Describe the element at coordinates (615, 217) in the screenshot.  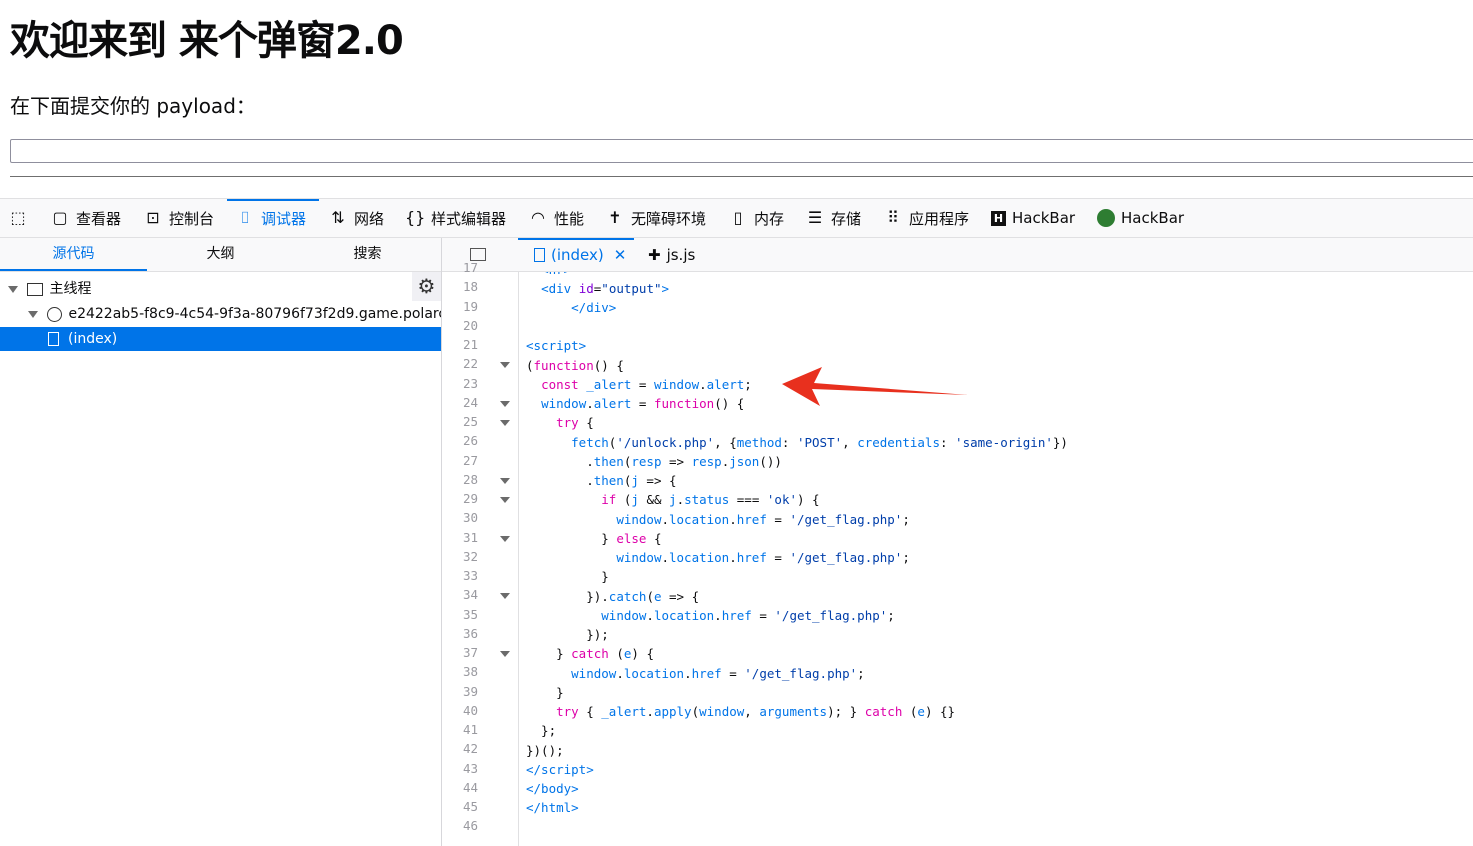
I see `accessibility-icon: ✝` at that location.